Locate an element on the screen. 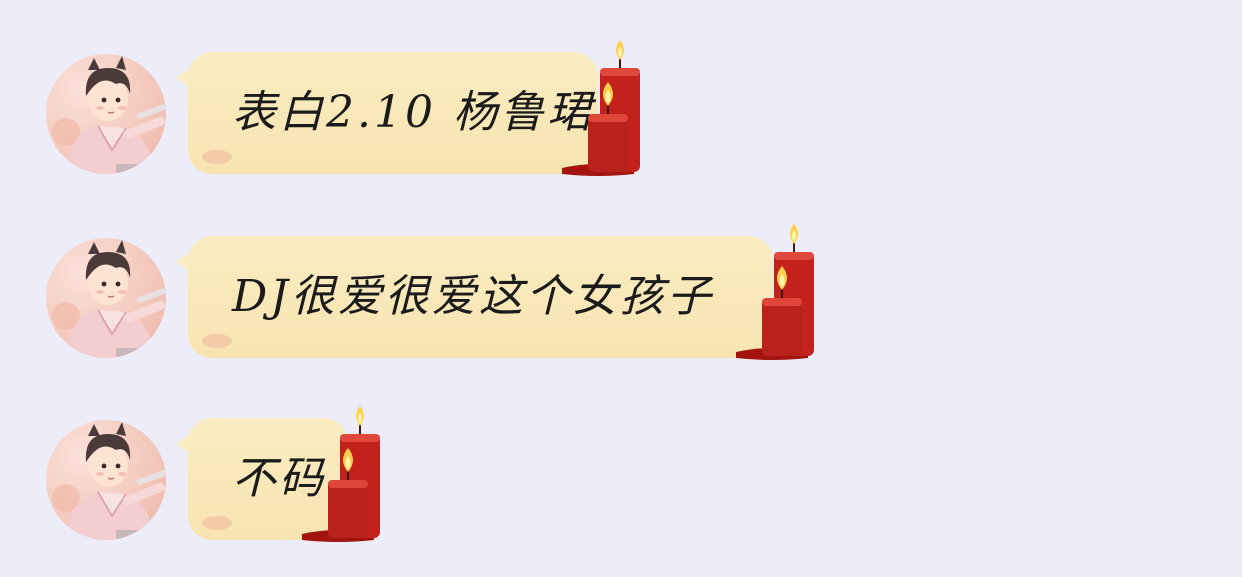  message-text: 表白2.10 杨鲁珺 is located at coordinates (413, 112).